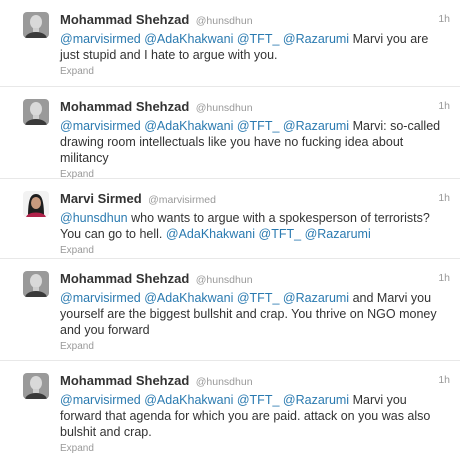 The width and height of the screenshot is (460, 461). Describe the element at coordinates (101, 198) in the screenshot. I see `author-fullname: Marvi Sirmed` at that location.